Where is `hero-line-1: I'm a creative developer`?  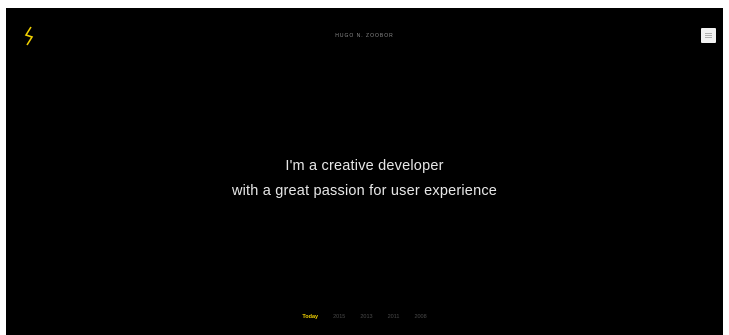
hero-line-1: I'm a creative developer is located at coordinates (364, 166).